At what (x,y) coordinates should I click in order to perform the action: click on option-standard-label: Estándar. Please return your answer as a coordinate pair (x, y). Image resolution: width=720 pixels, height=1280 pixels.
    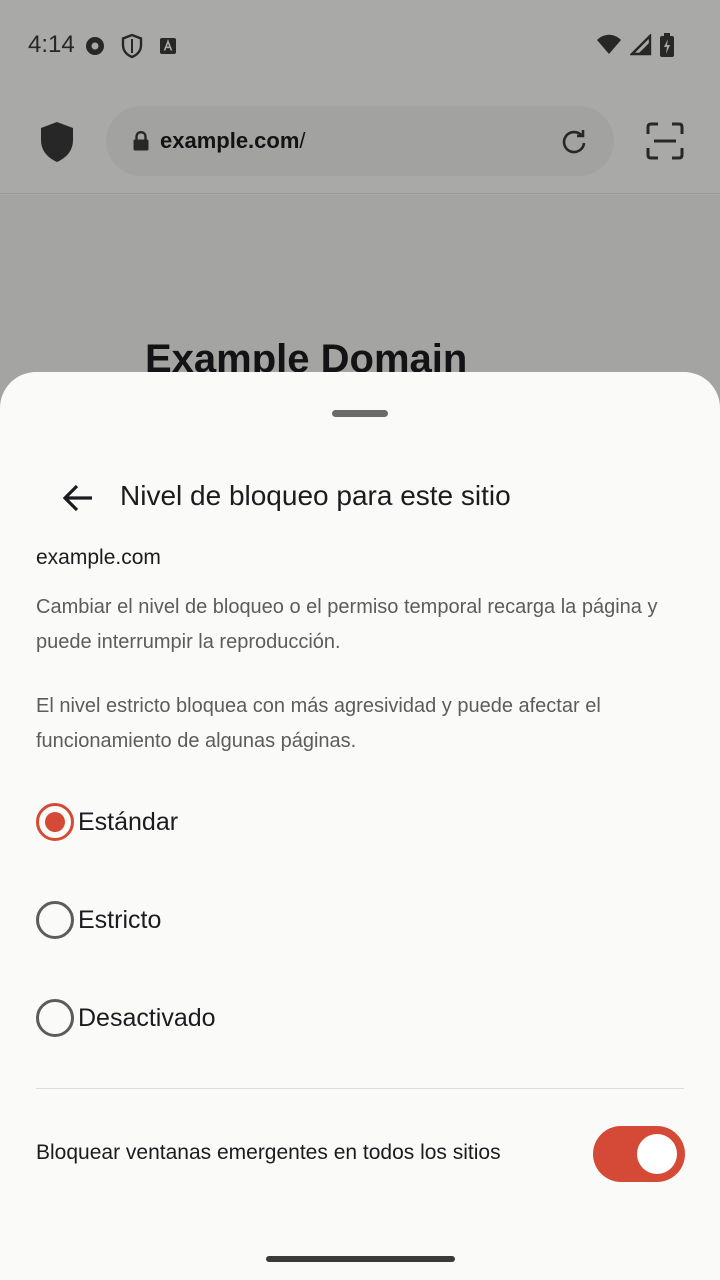
    Looking at the image, I should click on (128, 821).